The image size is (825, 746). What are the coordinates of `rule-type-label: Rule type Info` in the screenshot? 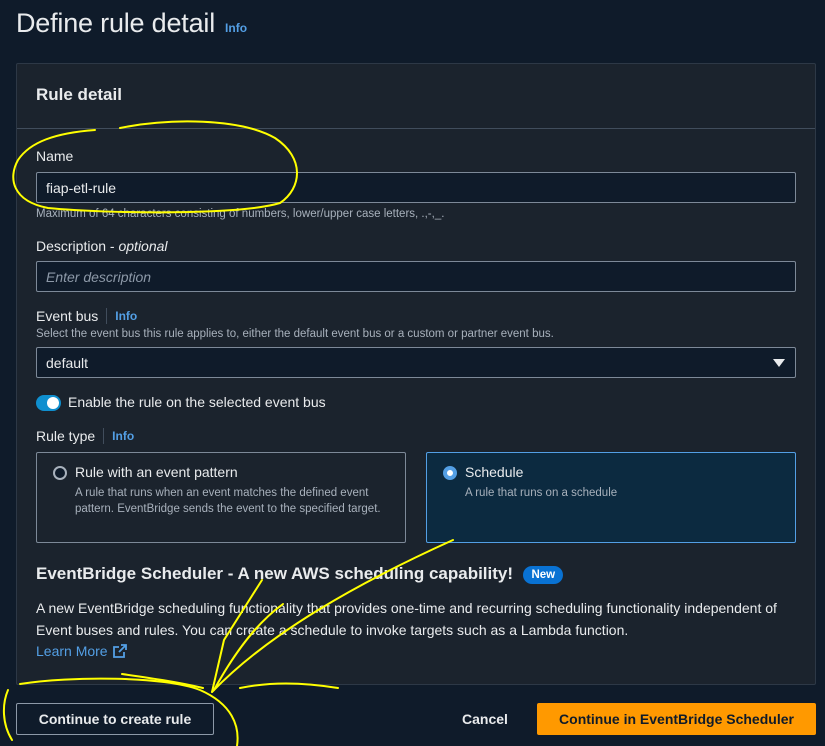 It's located at (85, 436).